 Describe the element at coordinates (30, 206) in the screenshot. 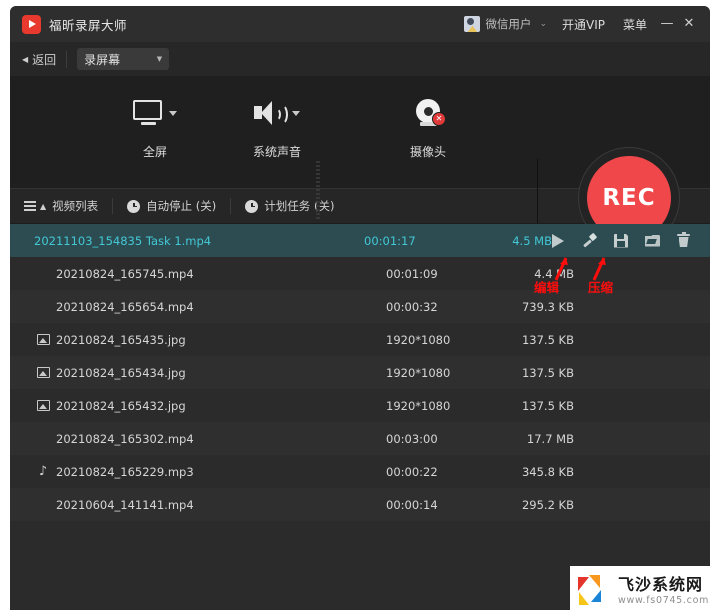

I see `list-icon` at that location.